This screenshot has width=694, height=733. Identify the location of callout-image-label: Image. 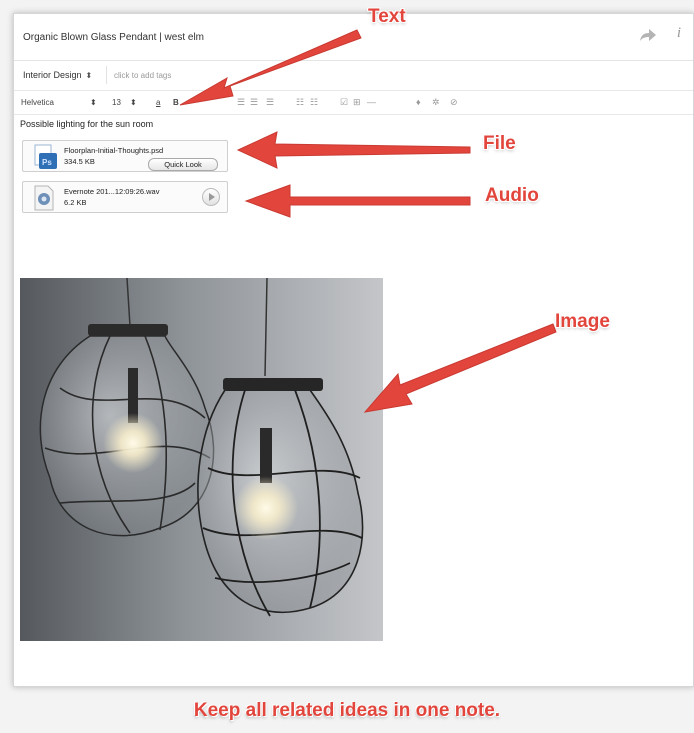
(582, 321).